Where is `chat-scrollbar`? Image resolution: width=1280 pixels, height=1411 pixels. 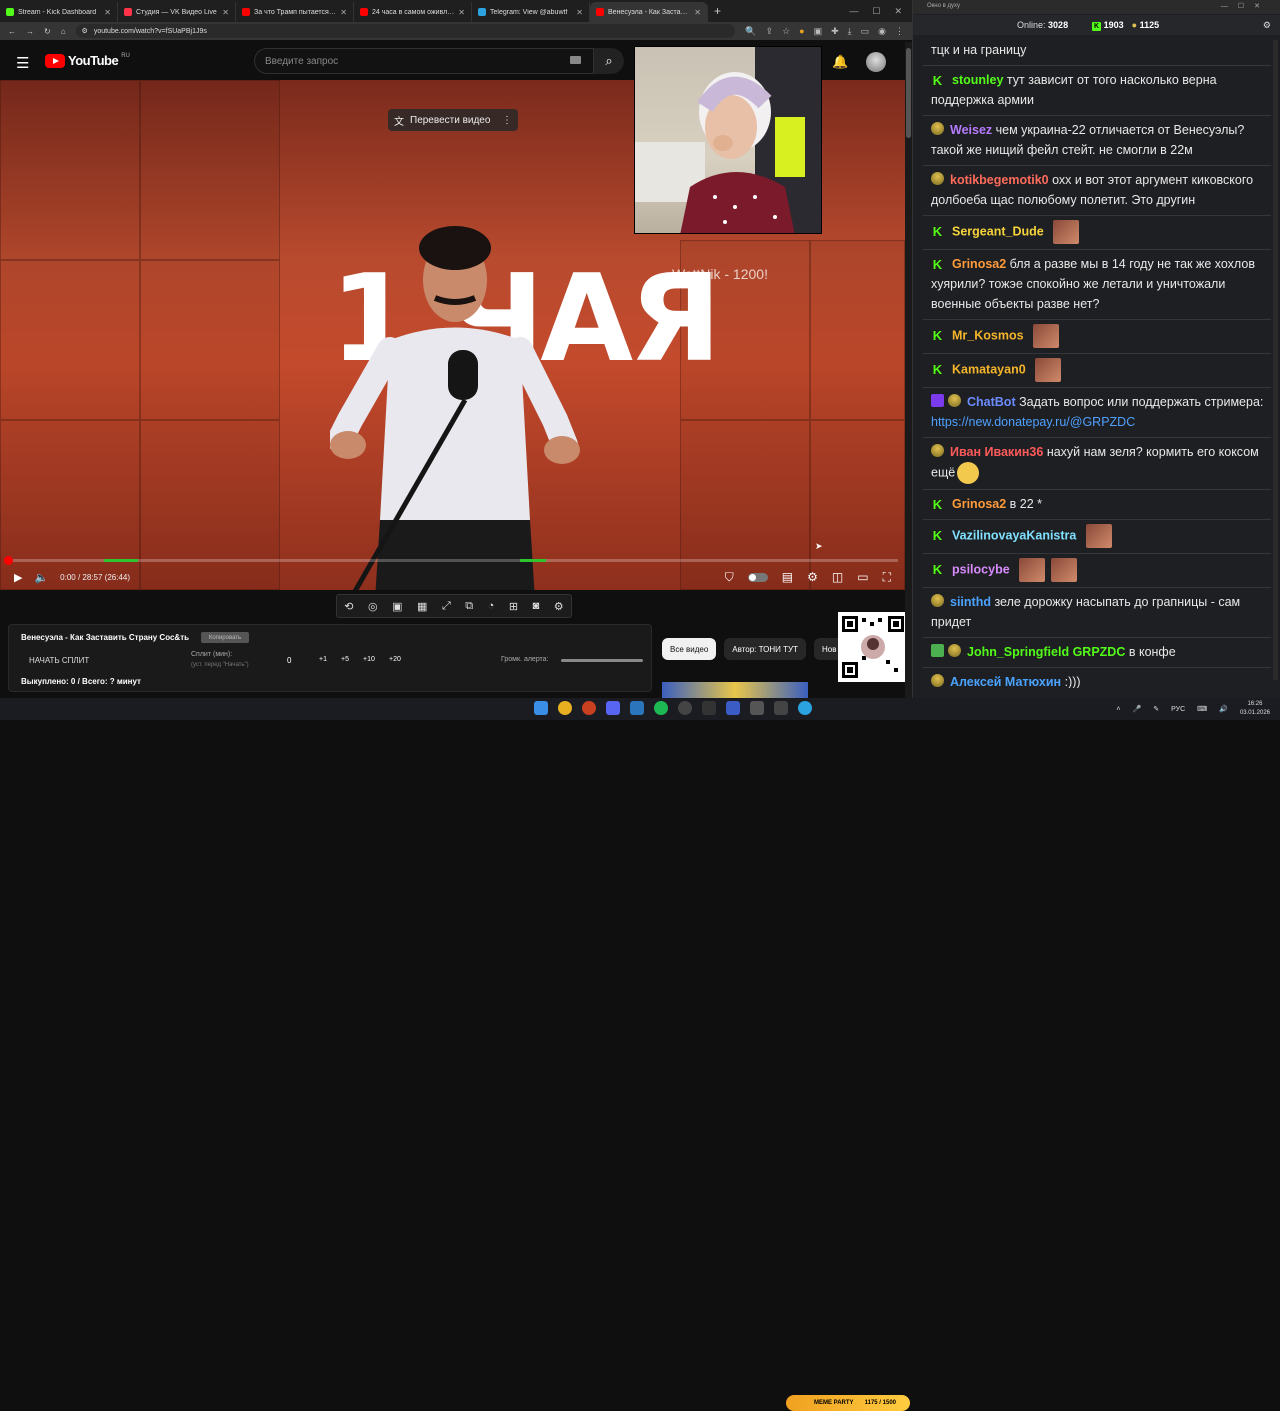
chat-scrollbar is located at coordinates (1275, 360).